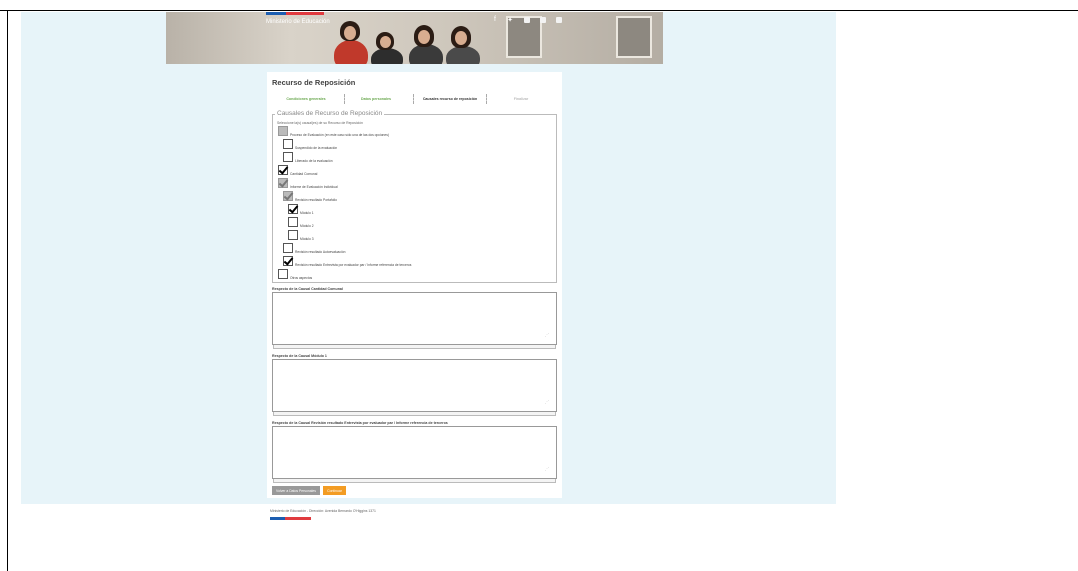  What do you see at coordinates (316, 200) in the screenshot?
I see `checkbox-label: Revisión resultado Portafolio` at bounding box center [316, 200].